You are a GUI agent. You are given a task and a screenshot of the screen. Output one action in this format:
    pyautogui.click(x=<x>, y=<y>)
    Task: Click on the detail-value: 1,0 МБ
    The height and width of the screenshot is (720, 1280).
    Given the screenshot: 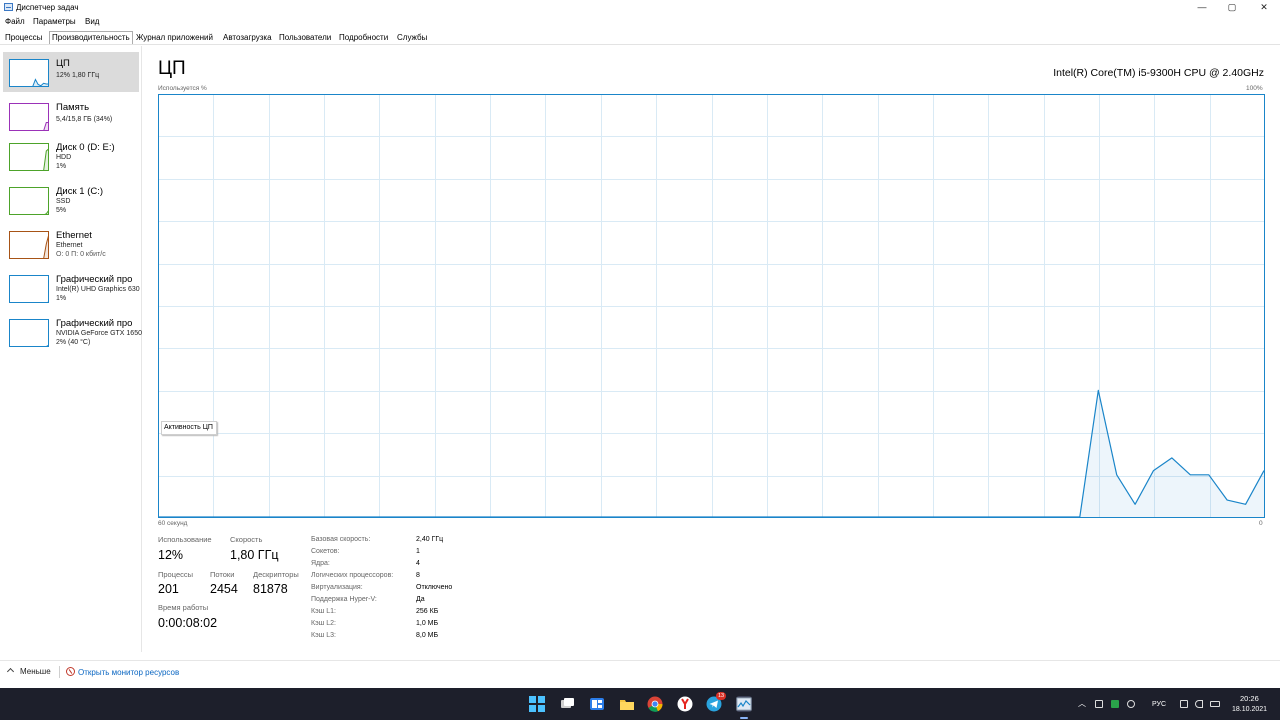 What is the action you would take?
    pyautogui.click(x=427, y=623)
    